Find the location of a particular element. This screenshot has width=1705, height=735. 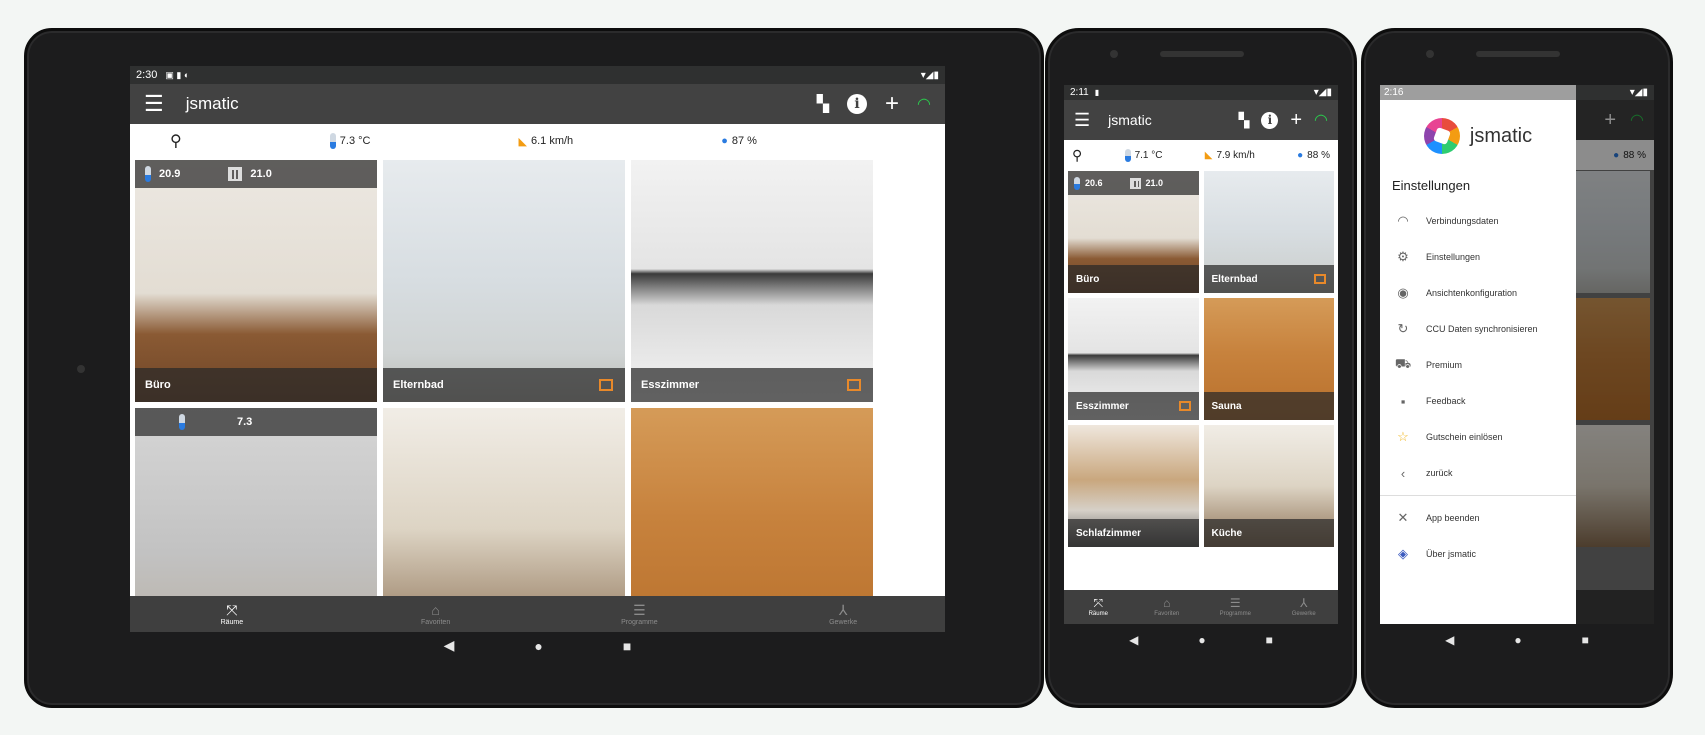

room-tile-sauna: Sauna is located at coordinates (1268, 359).